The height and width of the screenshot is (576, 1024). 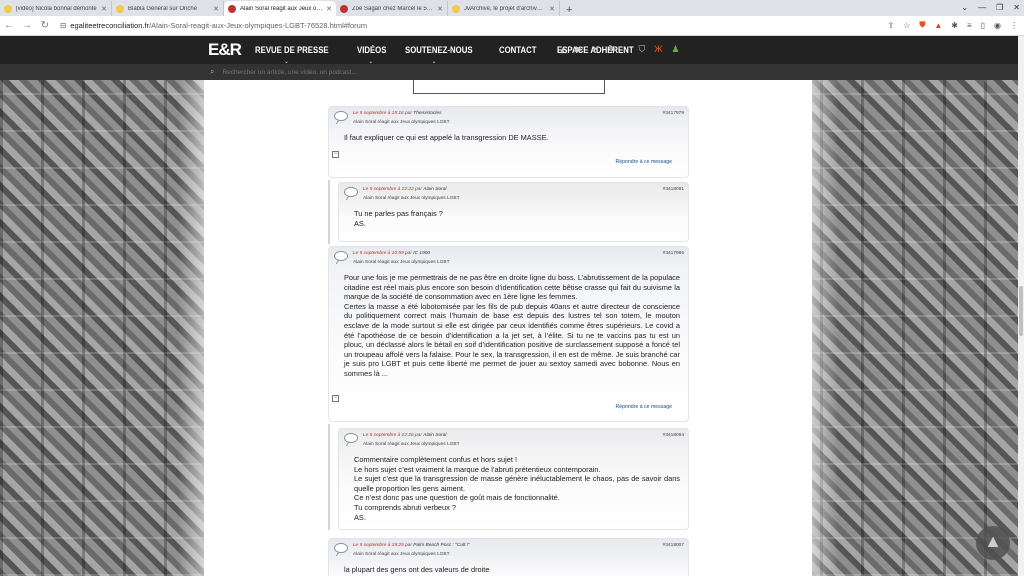 What do you see at coordinates (372, 72) in the screenshot?
I see `site-search-input` at bounding box center [372, 72].